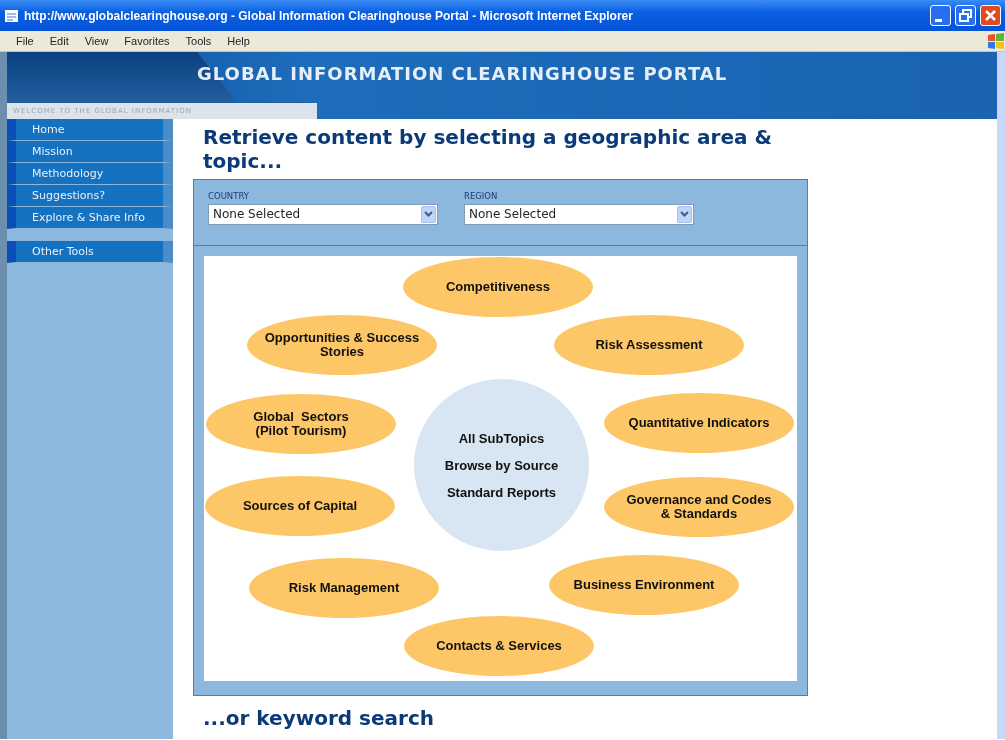 Image resolution: width=1005 pixels, height=740 pixels. What do you see at coordinates (198, 41) in the screenshot?
I see `menu-item: Tools` at bounding box center [198, 41].